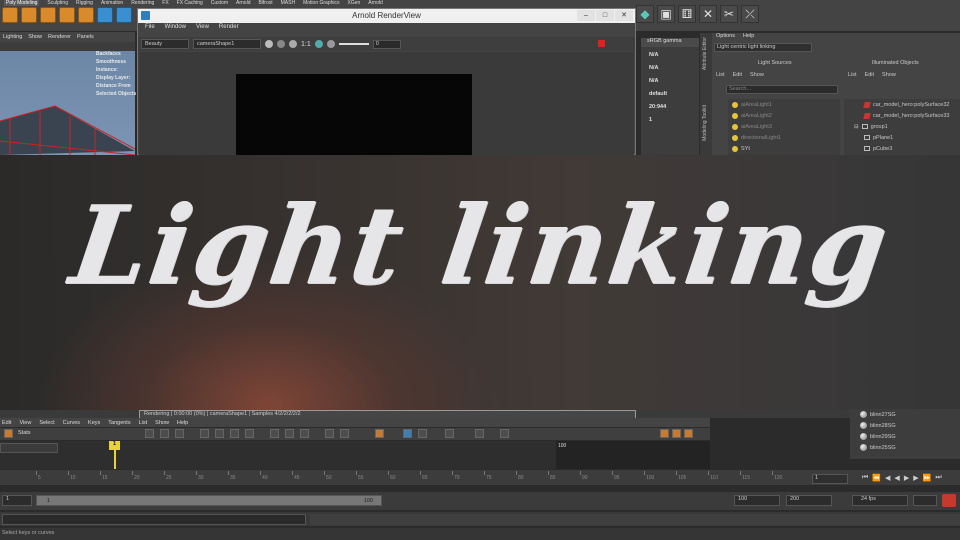 The height and width of the screenshot is (540, 960). What do you see at coordinates (386, 44) in the screenshot?
I see `exposure-value: 0` at bounding box center [386, 44].